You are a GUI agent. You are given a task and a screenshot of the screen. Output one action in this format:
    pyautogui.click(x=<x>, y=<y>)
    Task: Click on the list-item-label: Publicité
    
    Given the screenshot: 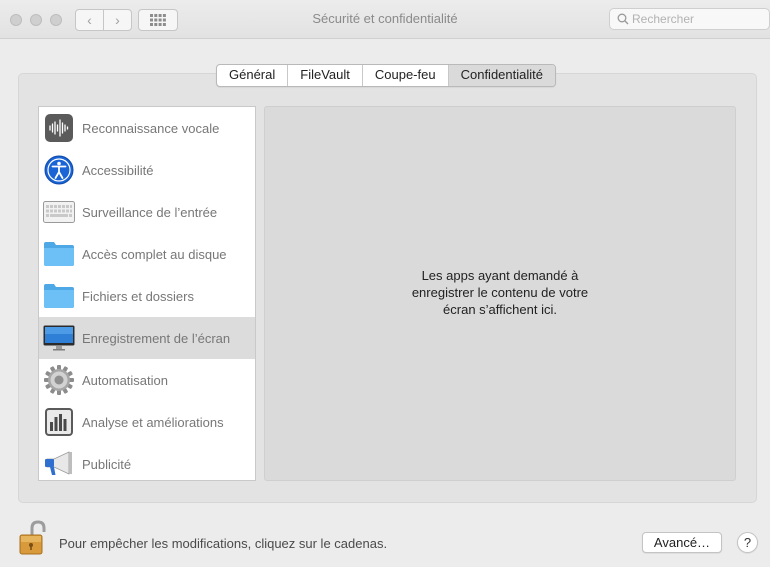 What is the action you would take?
    pyautogui.click(x=107, y=464)
    